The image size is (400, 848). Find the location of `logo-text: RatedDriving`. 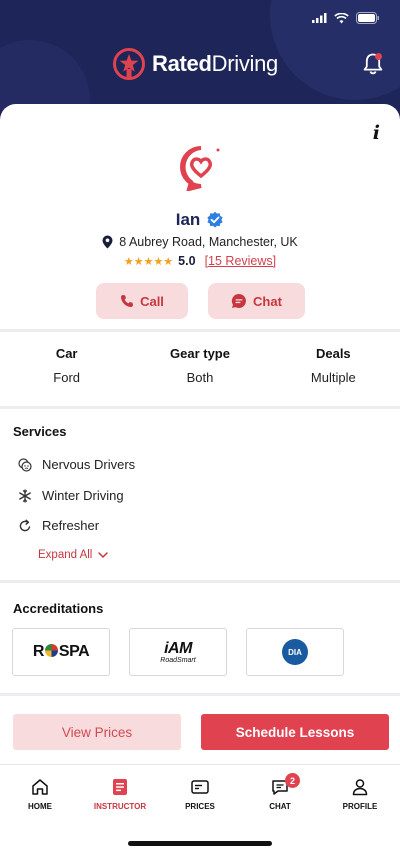

logo-text: RatedDriving is located at coordinates (215, 63).